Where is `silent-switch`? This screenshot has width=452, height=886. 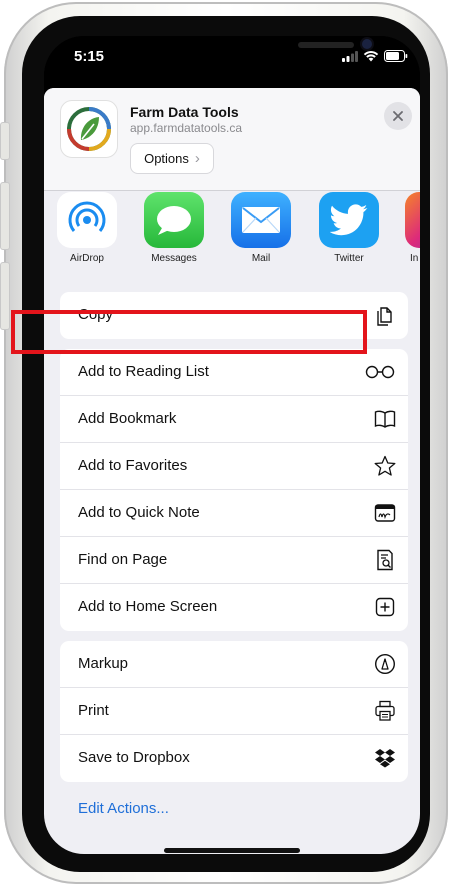
silent-switch is located at coordinates (5, 141).